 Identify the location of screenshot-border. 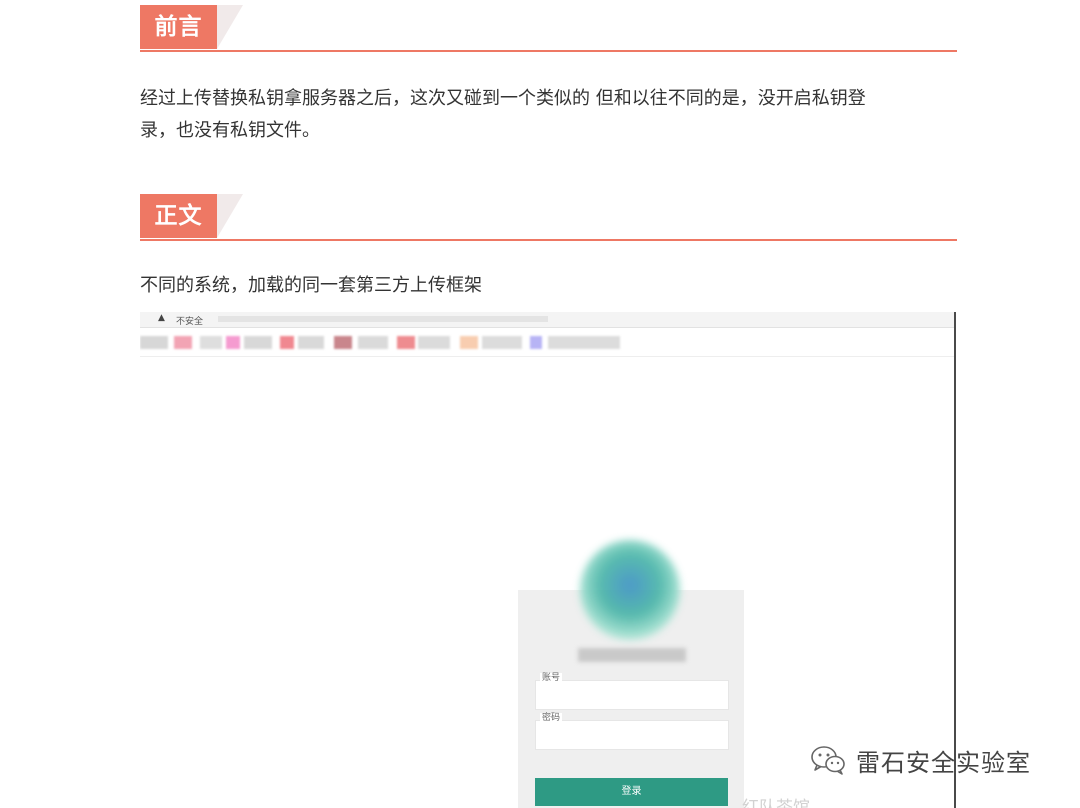
(955, 560).